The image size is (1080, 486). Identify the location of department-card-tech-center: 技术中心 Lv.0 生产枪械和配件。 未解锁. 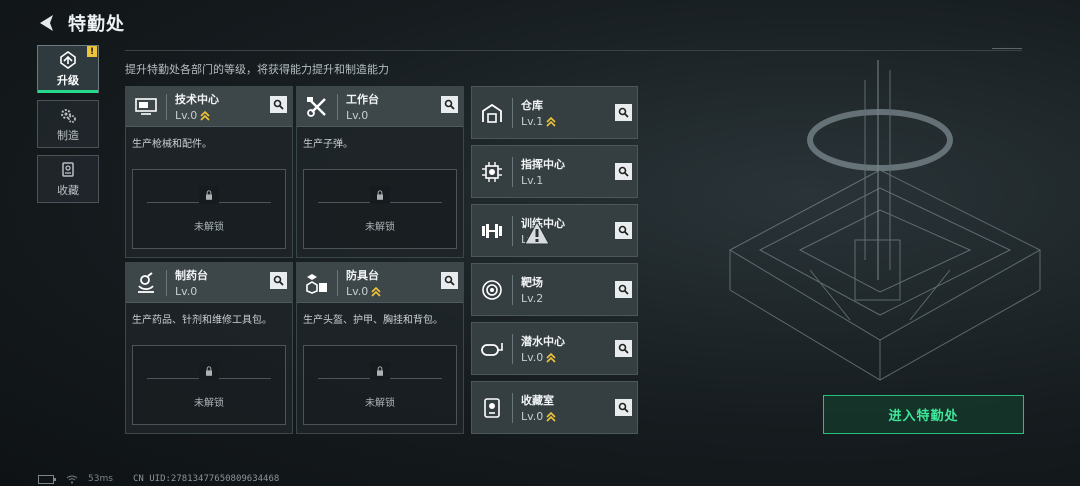
(209, 172).